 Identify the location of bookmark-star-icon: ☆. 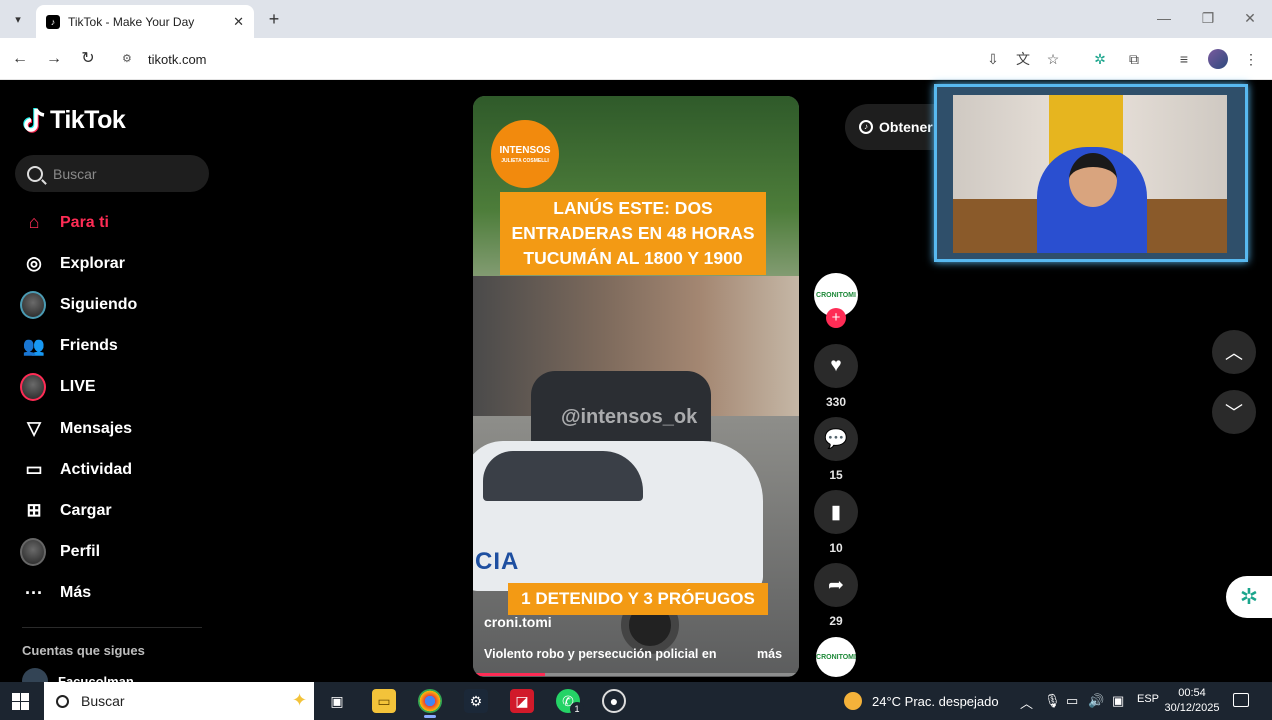
(1053, 59).